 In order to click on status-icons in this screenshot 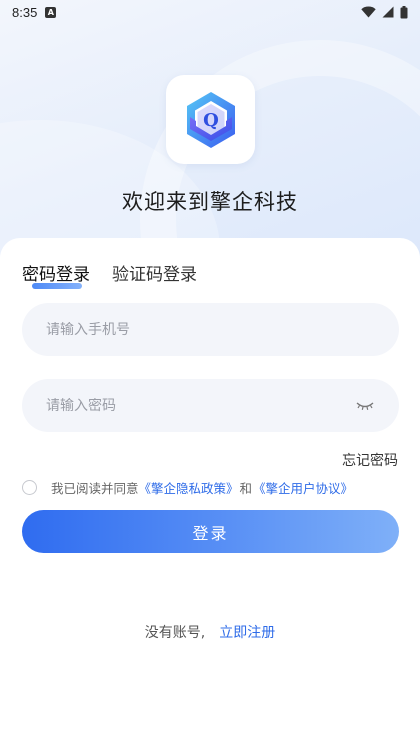, I will do `click(384, 12)`.